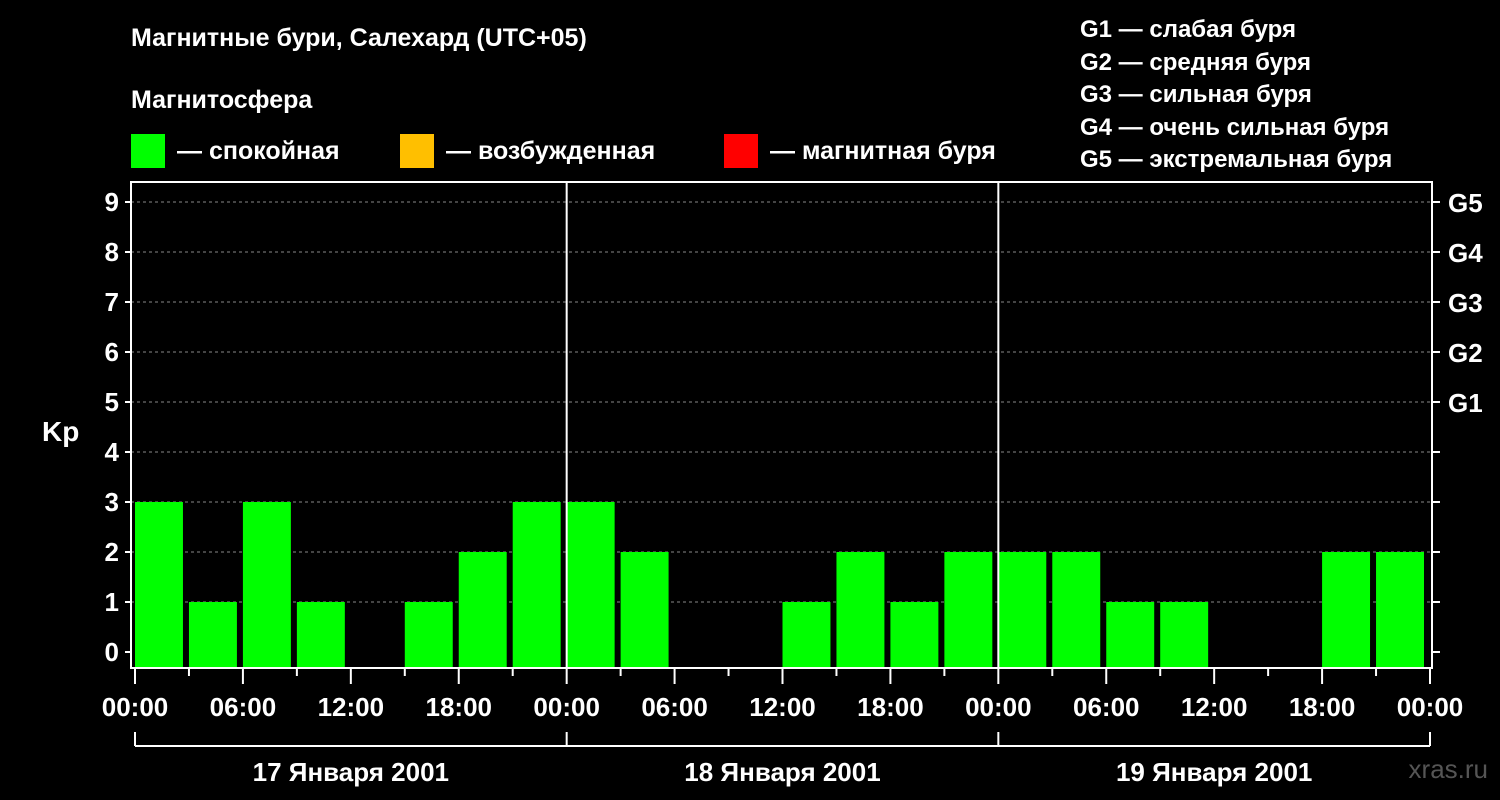  I want to click on y-tick-label: 0, so click(112, 652).